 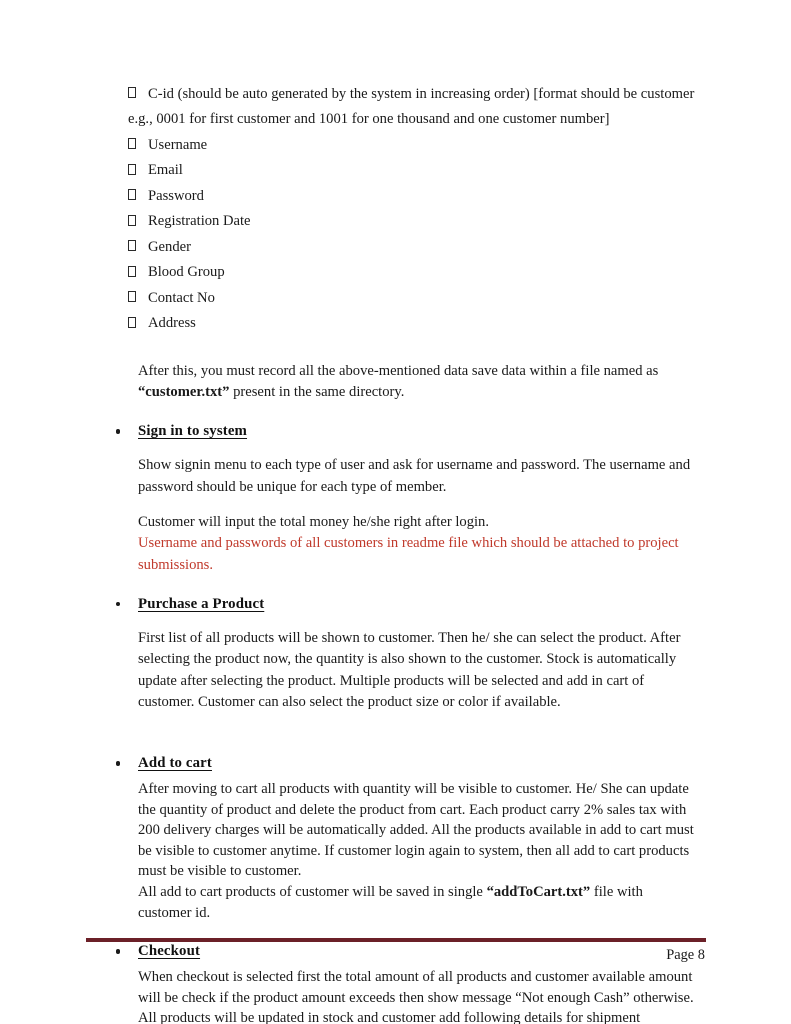 I want to click on list-item-label: Gender, so click(x=169, y=246).